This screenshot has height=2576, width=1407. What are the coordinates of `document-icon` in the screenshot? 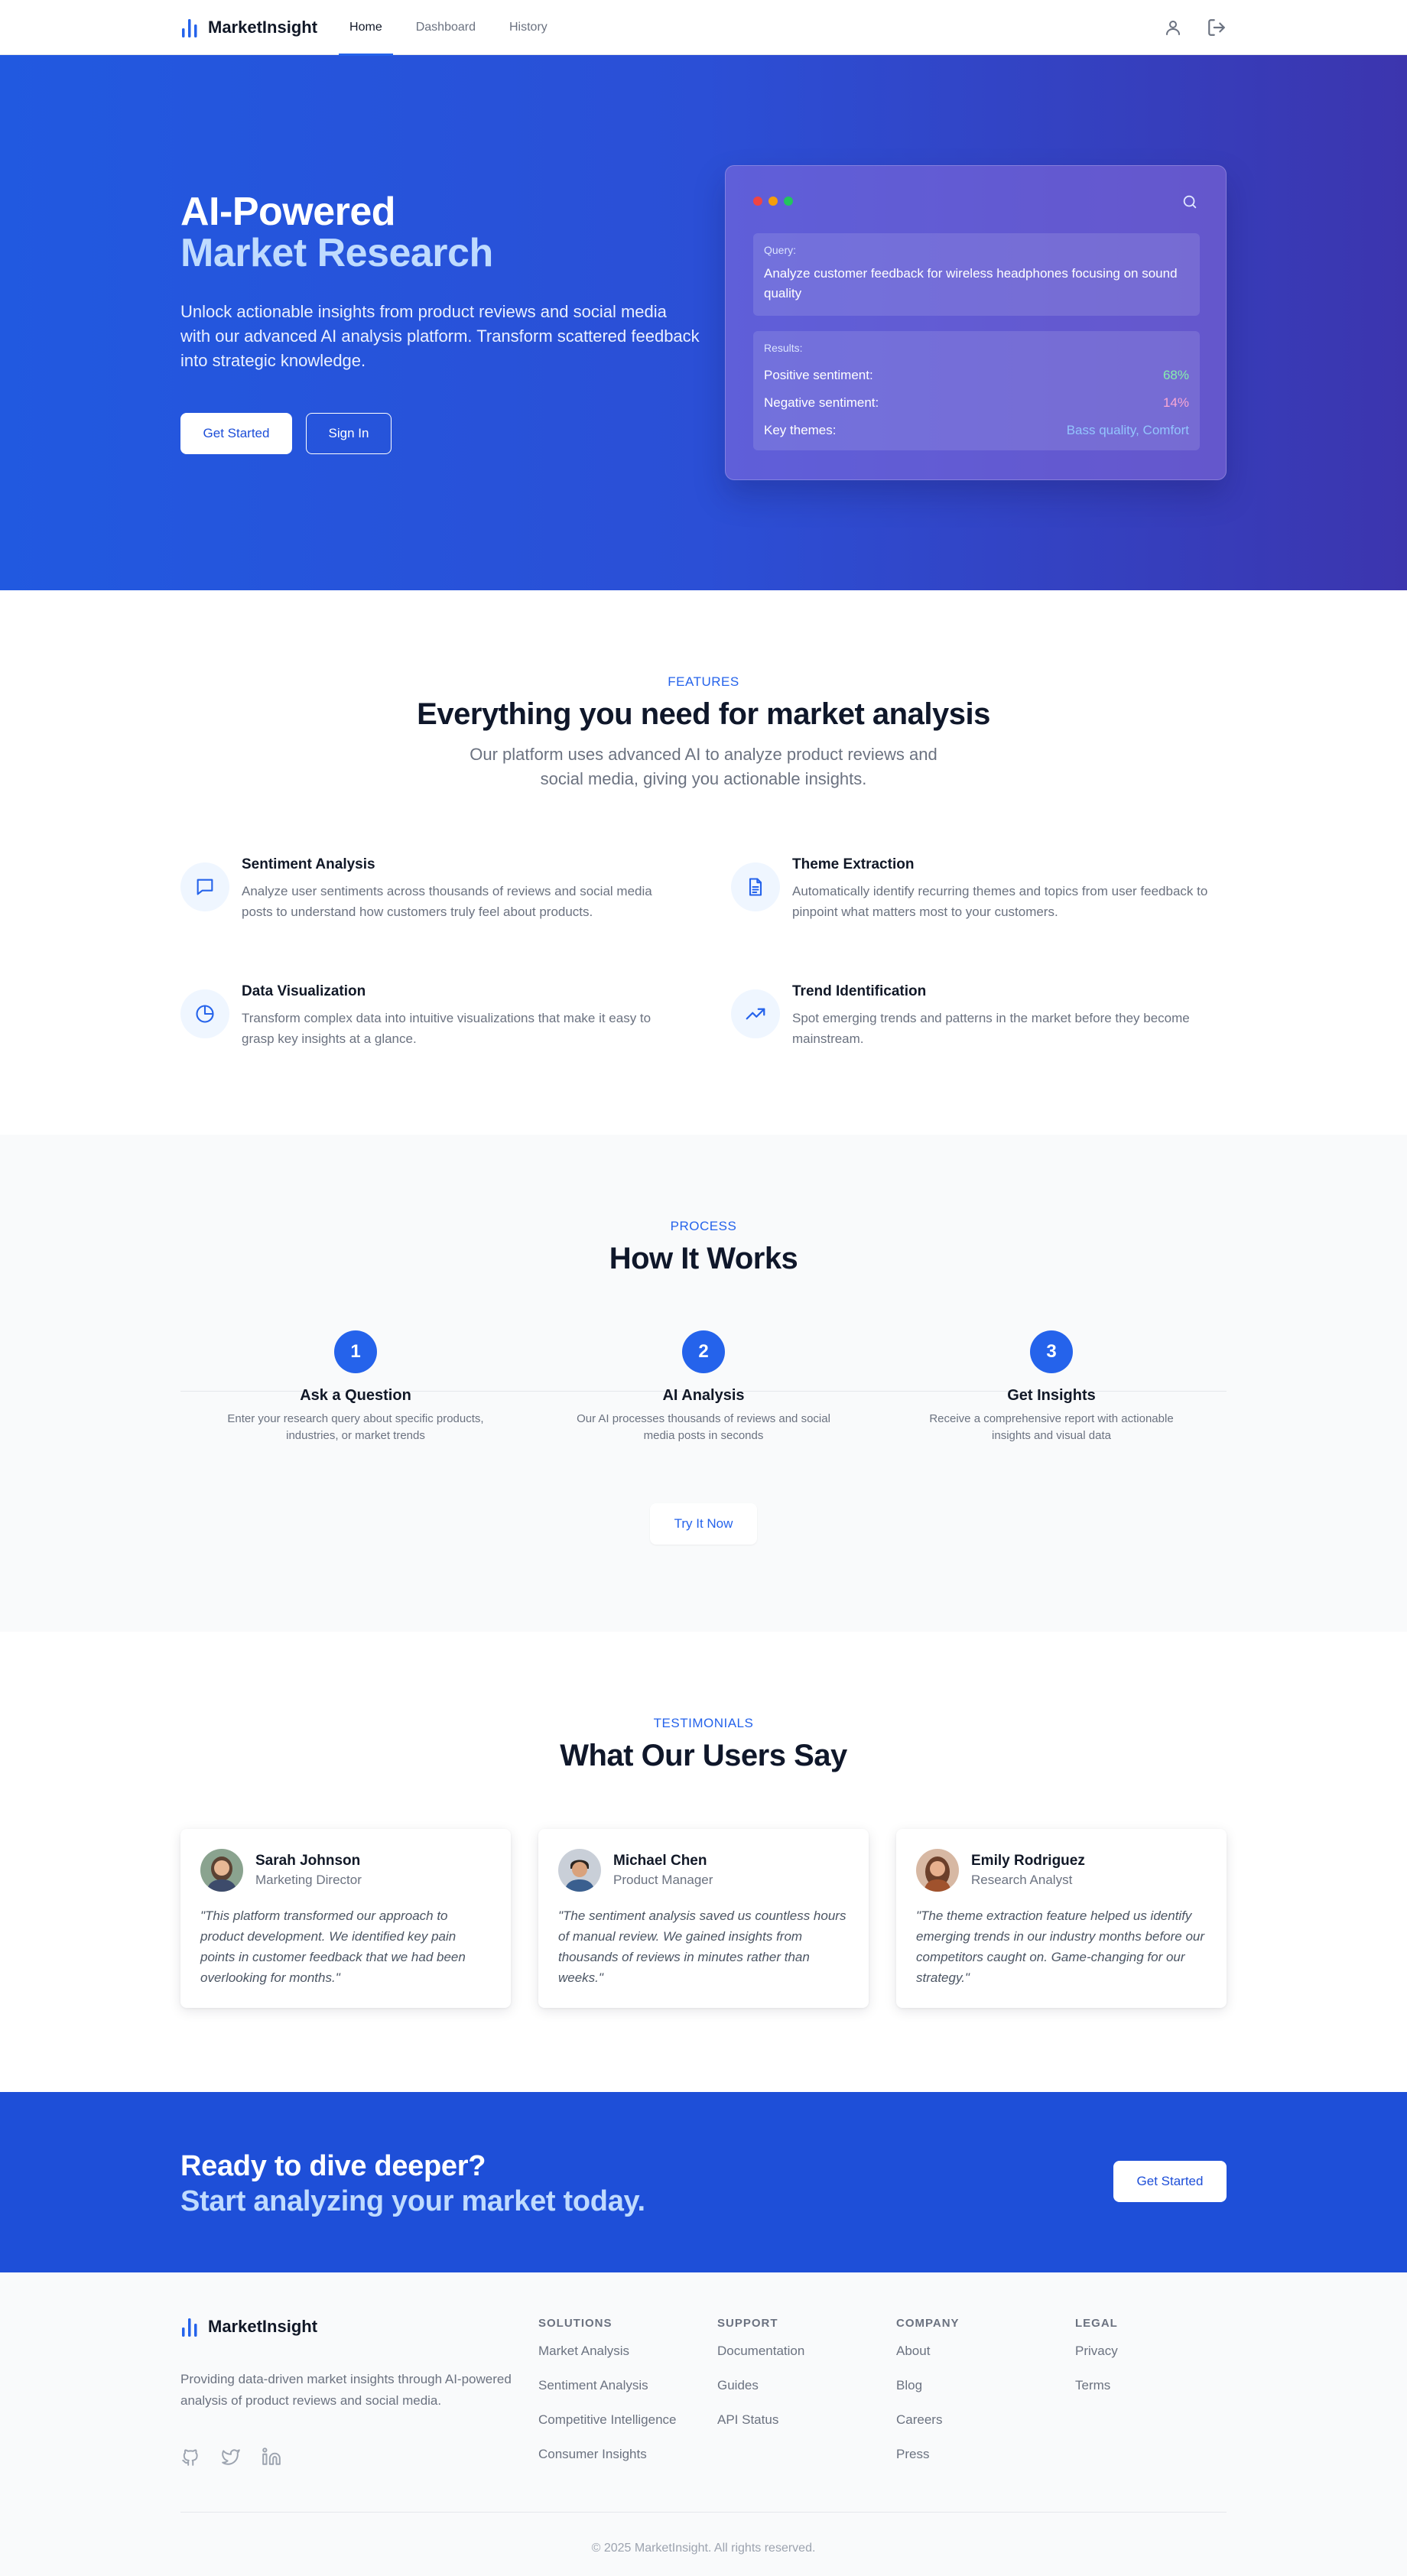 It's located at (756, 887).